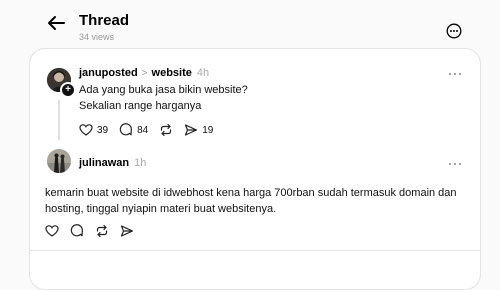 The height and width of the screenshot is (290, 500). Describe the element at coordinates (103, 130) in the screenshot. I see `like-count: 39` at that location.